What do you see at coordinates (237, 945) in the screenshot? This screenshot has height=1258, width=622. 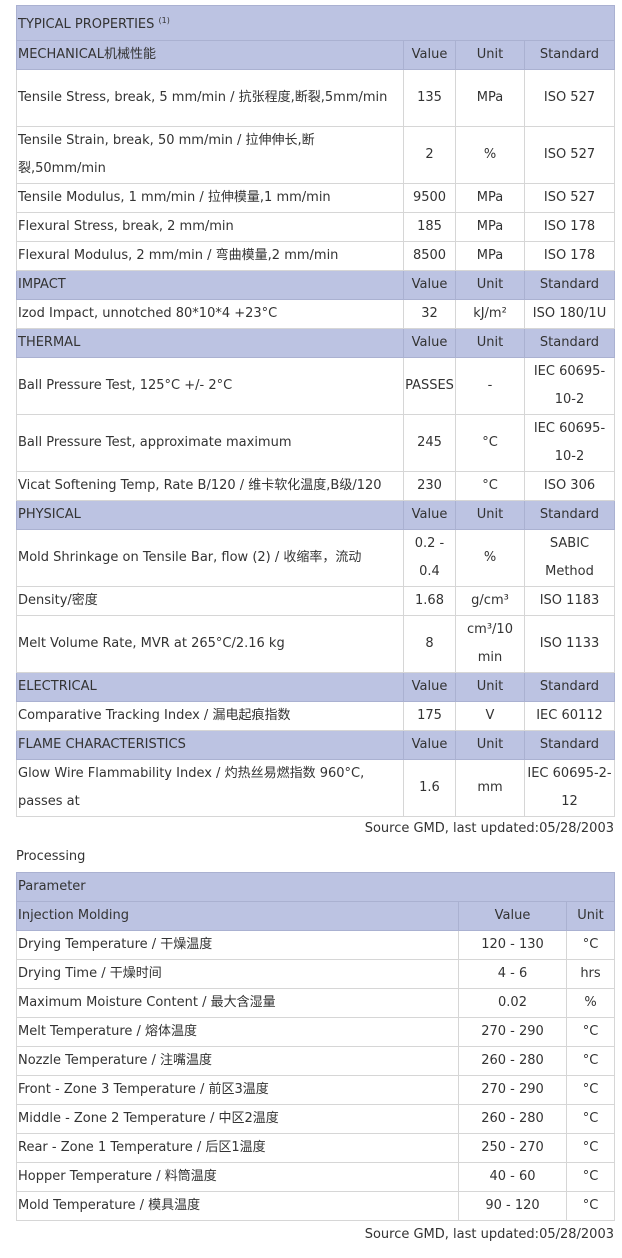 I see `parameter-cell: Drying Temperature / 干燥温度` at bounding box center [237, 945].